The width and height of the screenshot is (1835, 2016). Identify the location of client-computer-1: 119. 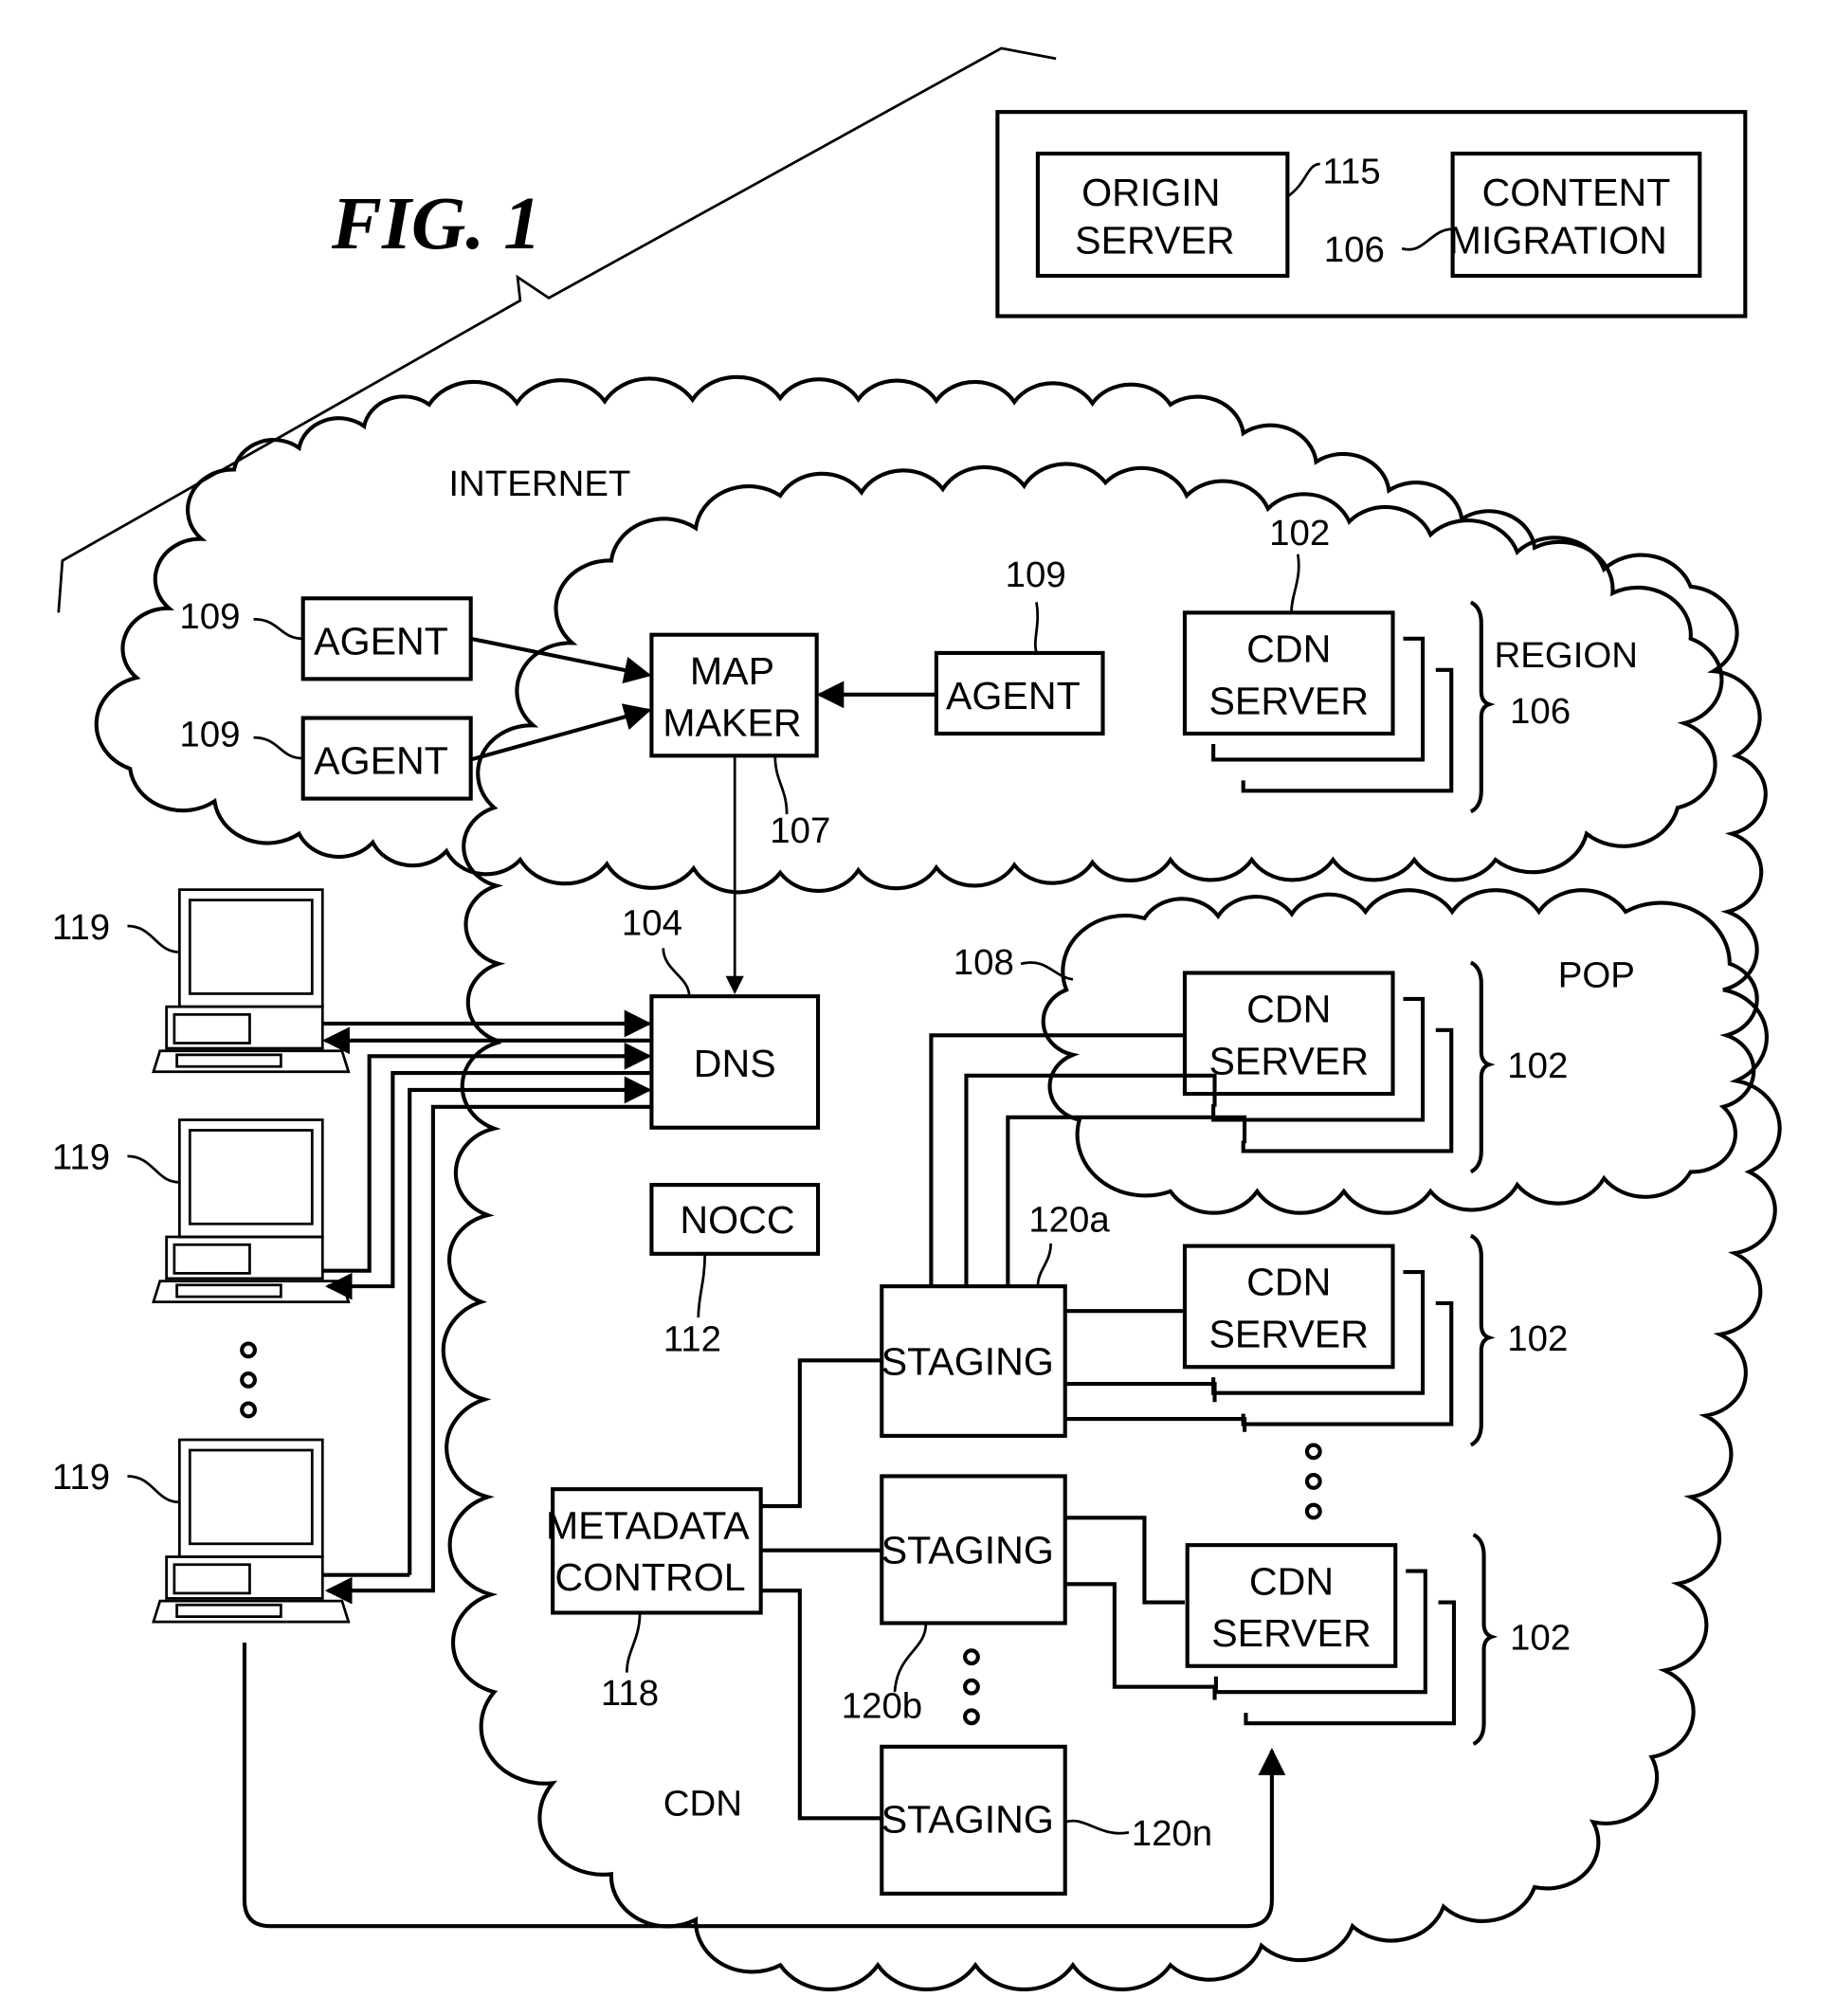
(201, 981).